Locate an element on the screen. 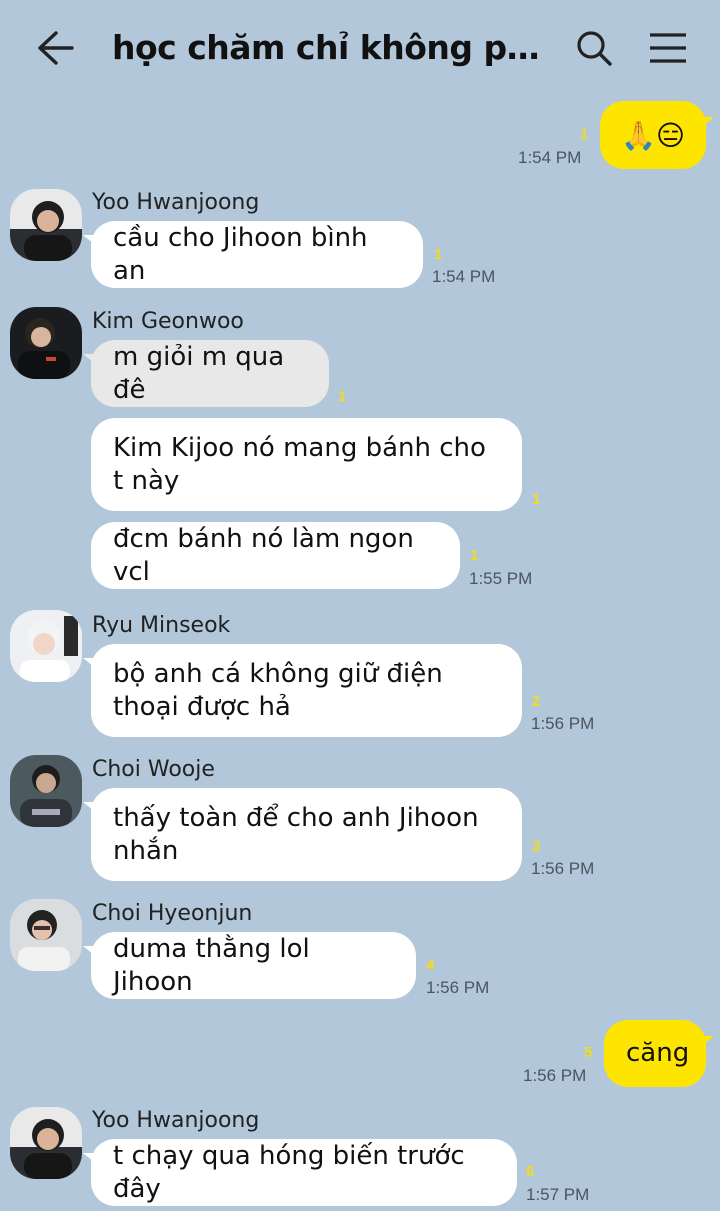 This screenshot has width=720, height=1211. unread-count: 5 is located at coordinates (588, 1052).